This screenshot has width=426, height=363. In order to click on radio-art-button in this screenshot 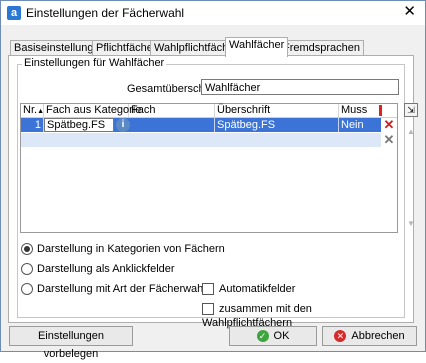, I will do `click(27, 289)`.